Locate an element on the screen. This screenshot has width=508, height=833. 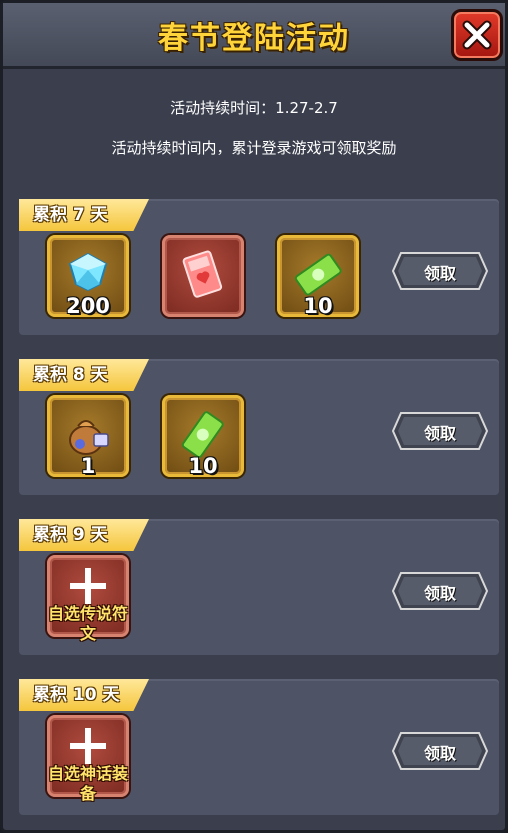
page-title: 春节登陆活动 is located at coordinates (254, 38).